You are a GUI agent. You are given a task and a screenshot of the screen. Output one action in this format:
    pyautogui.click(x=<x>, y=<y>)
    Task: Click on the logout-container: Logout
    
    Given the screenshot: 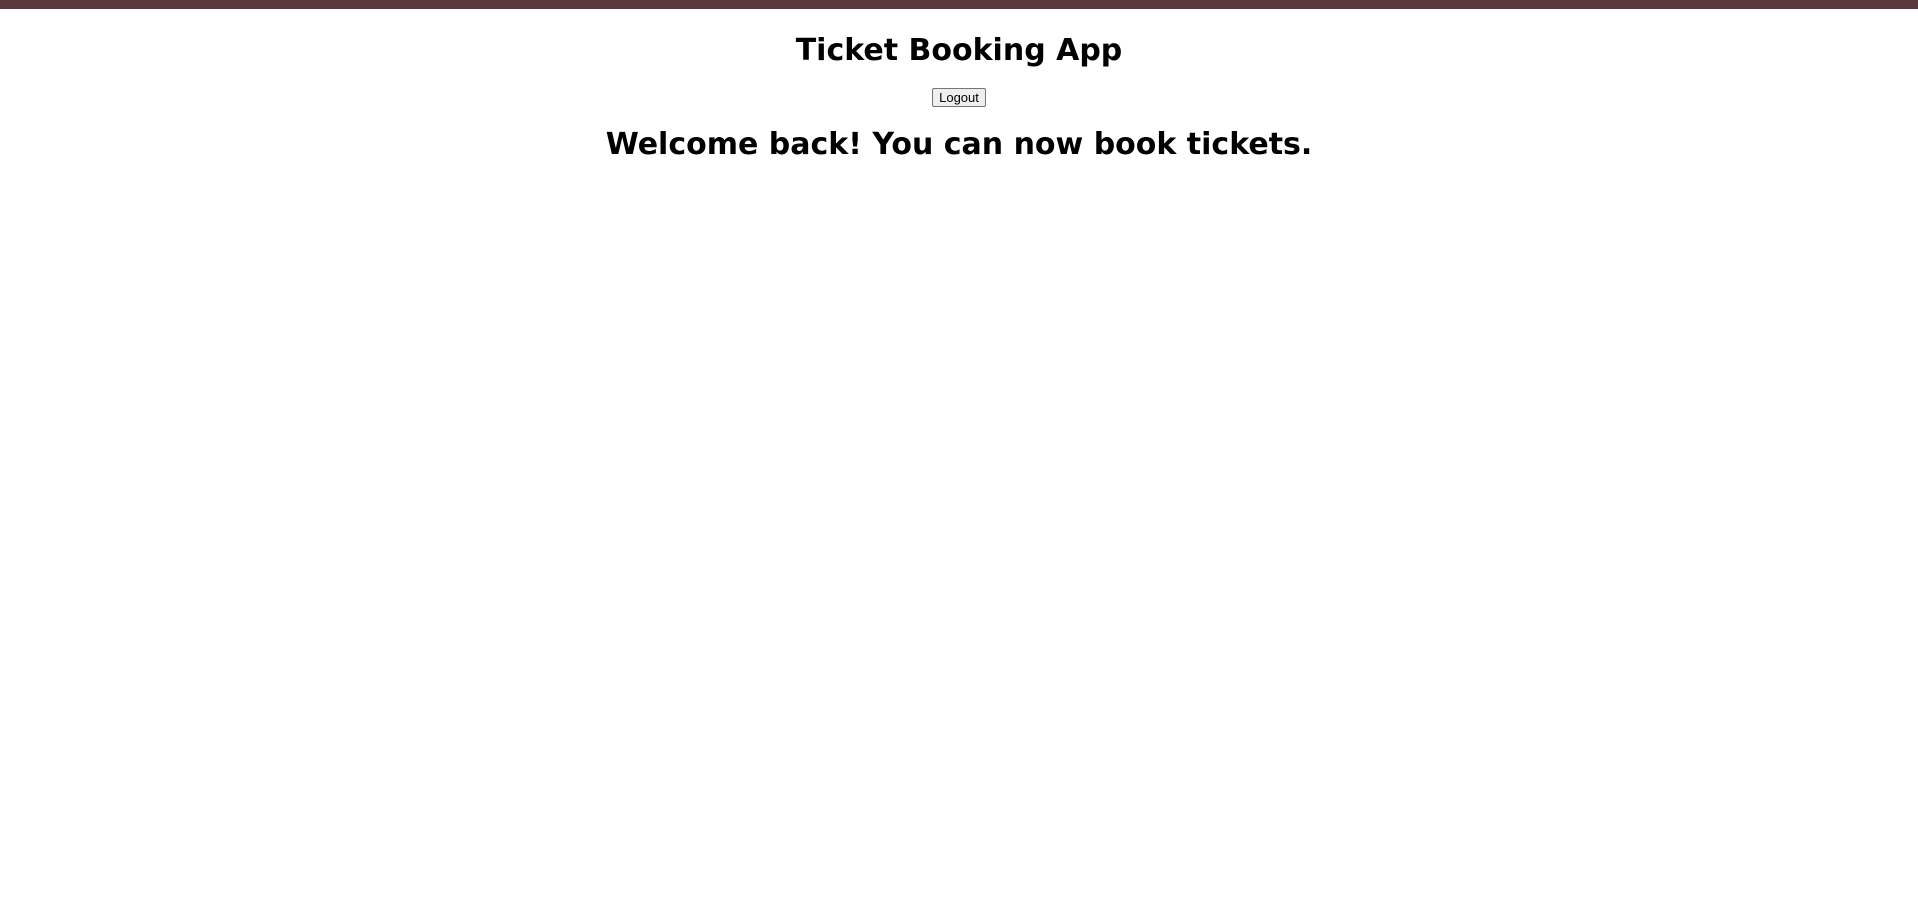 What is the action you would take?
    pyautogui.click(x=959, y=98)
    